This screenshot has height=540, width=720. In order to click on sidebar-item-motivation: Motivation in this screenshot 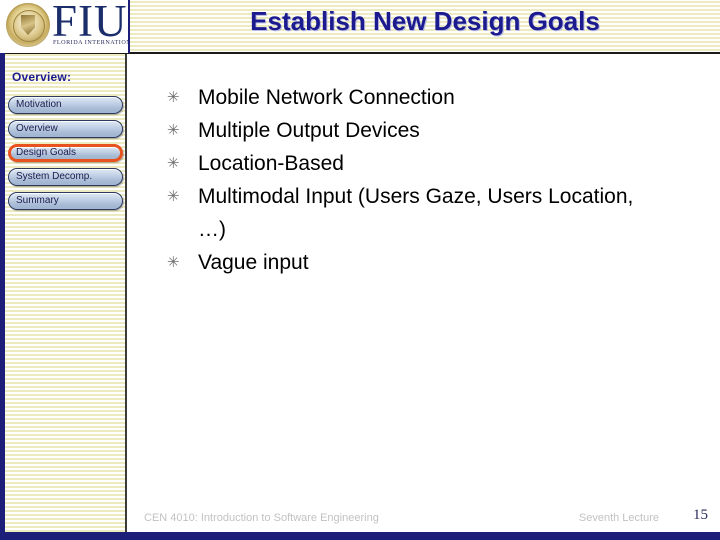, I will do `click(65, 105)`.